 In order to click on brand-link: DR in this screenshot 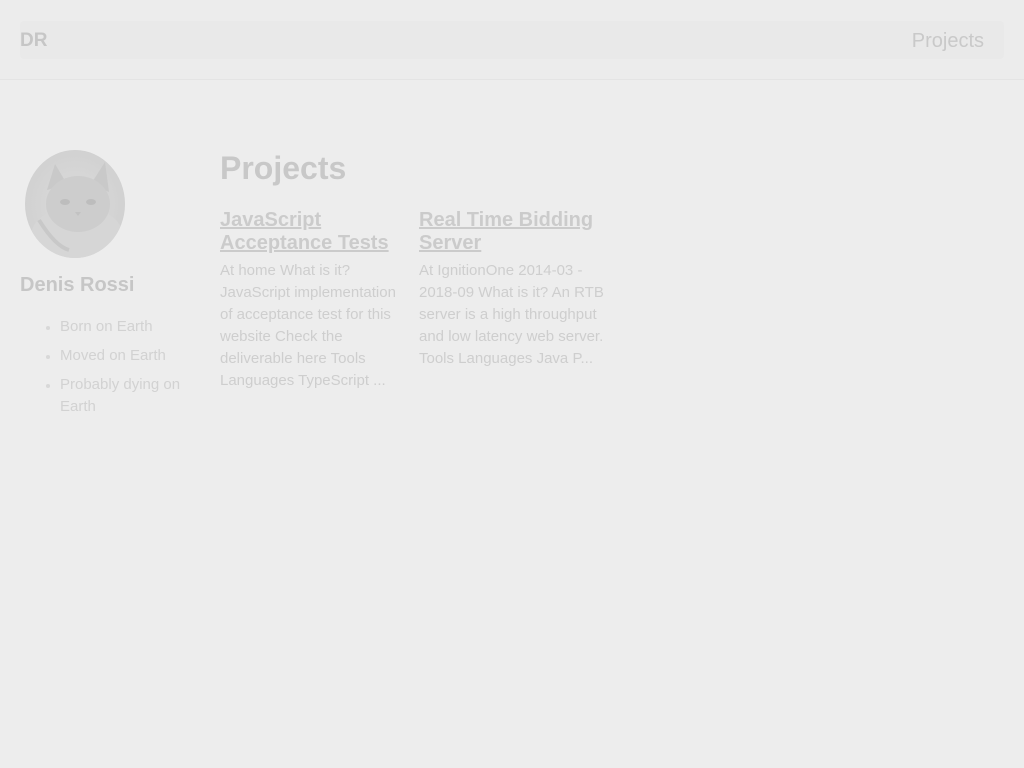, I will do `click(33, 41)`.